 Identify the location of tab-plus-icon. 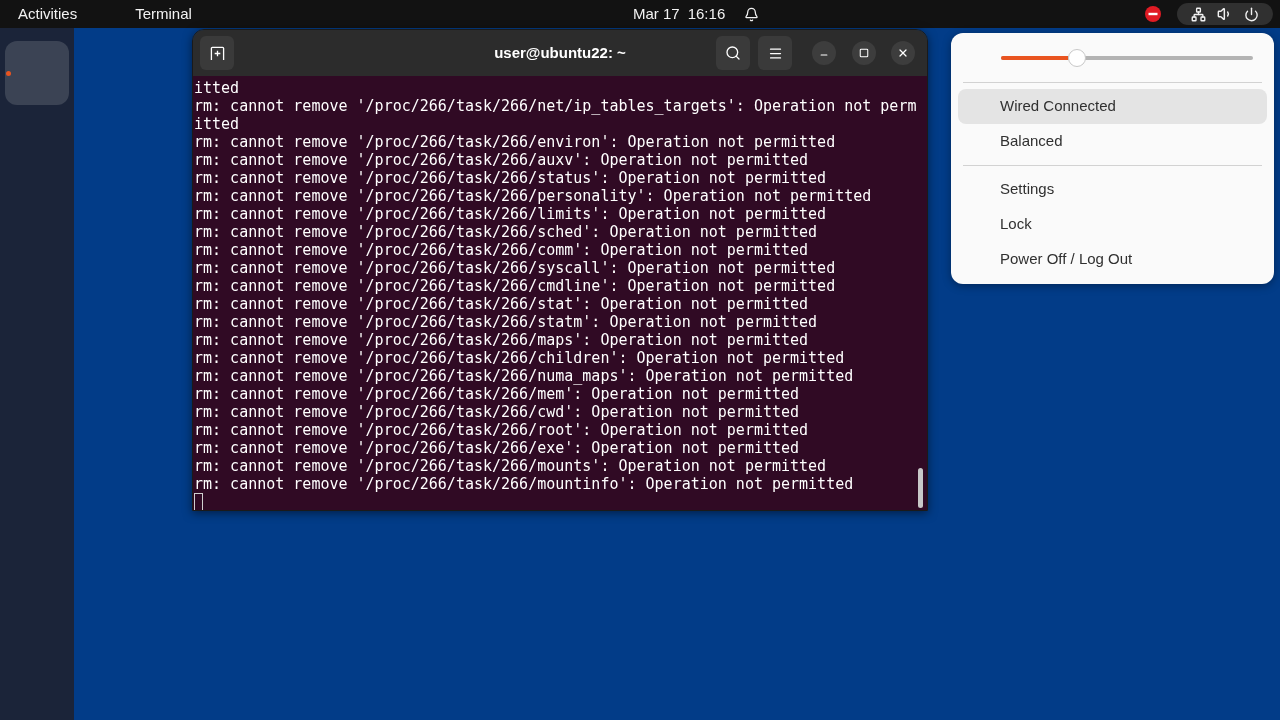
(217, 53).